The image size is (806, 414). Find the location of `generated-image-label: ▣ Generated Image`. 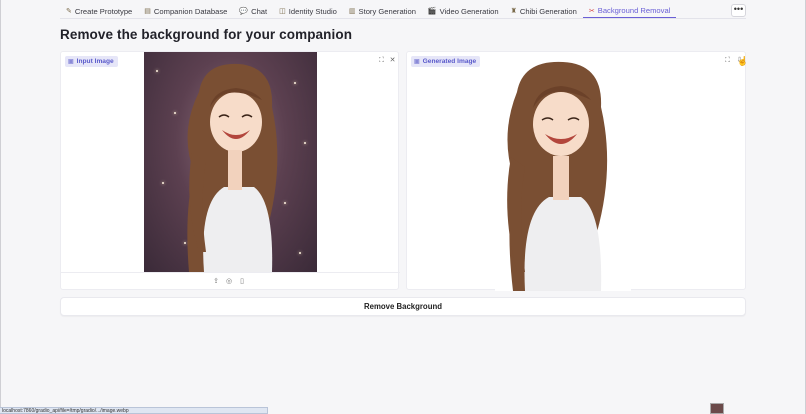

generated-image-label: ▣ Generated Image is located at coordinates (446, 61).